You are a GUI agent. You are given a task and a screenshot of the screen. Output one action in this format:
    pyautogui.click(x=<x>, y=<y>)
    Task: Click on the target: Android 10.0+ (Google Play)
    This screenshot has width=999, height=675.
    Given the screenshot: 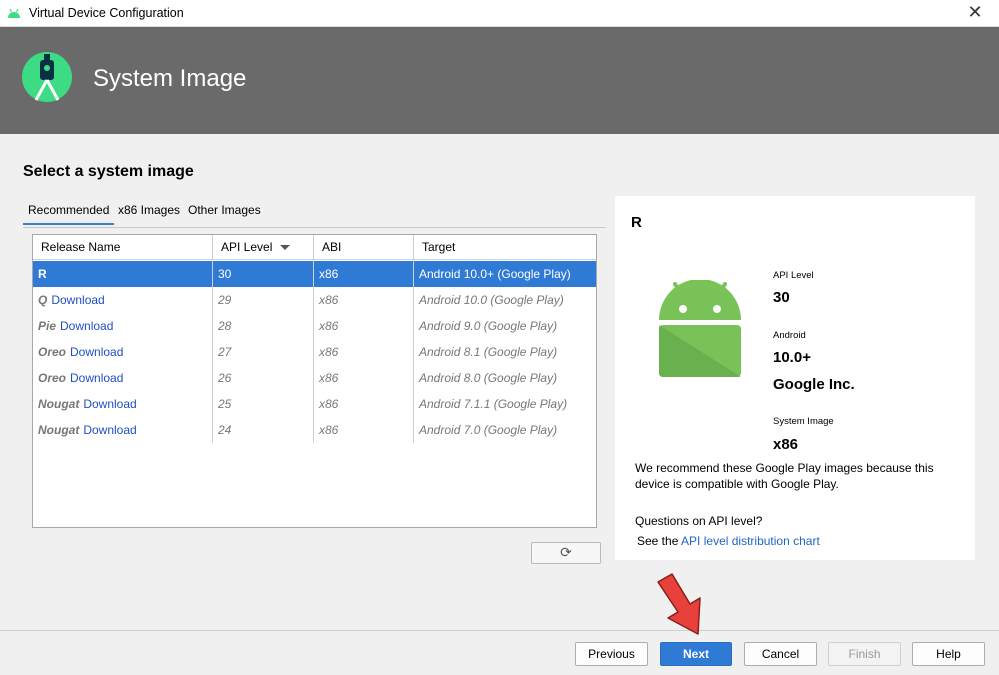 What is the action you would take?
    pyautogui.click(x=495, y=274)
    